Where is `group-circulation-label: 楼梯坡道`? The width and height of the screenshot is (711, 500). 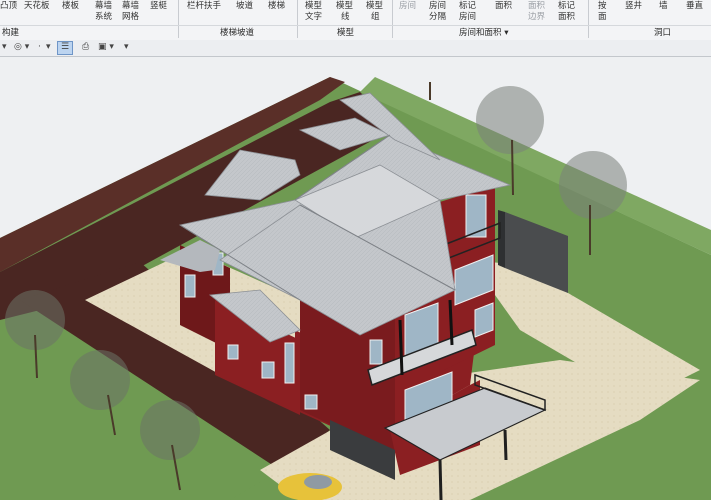 group-circulation-label: 楼梯坡道 is located at coordinates (237, 33).